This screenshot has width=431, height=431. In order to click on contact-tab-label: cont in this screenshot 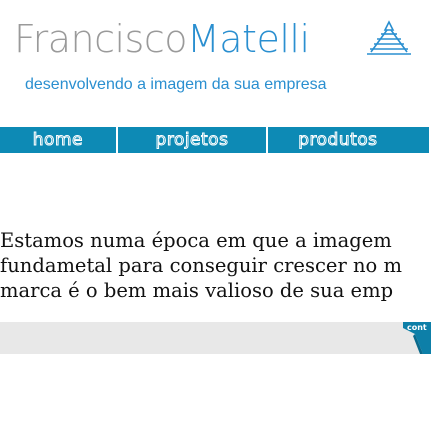, I will do `click(417, 327)`.